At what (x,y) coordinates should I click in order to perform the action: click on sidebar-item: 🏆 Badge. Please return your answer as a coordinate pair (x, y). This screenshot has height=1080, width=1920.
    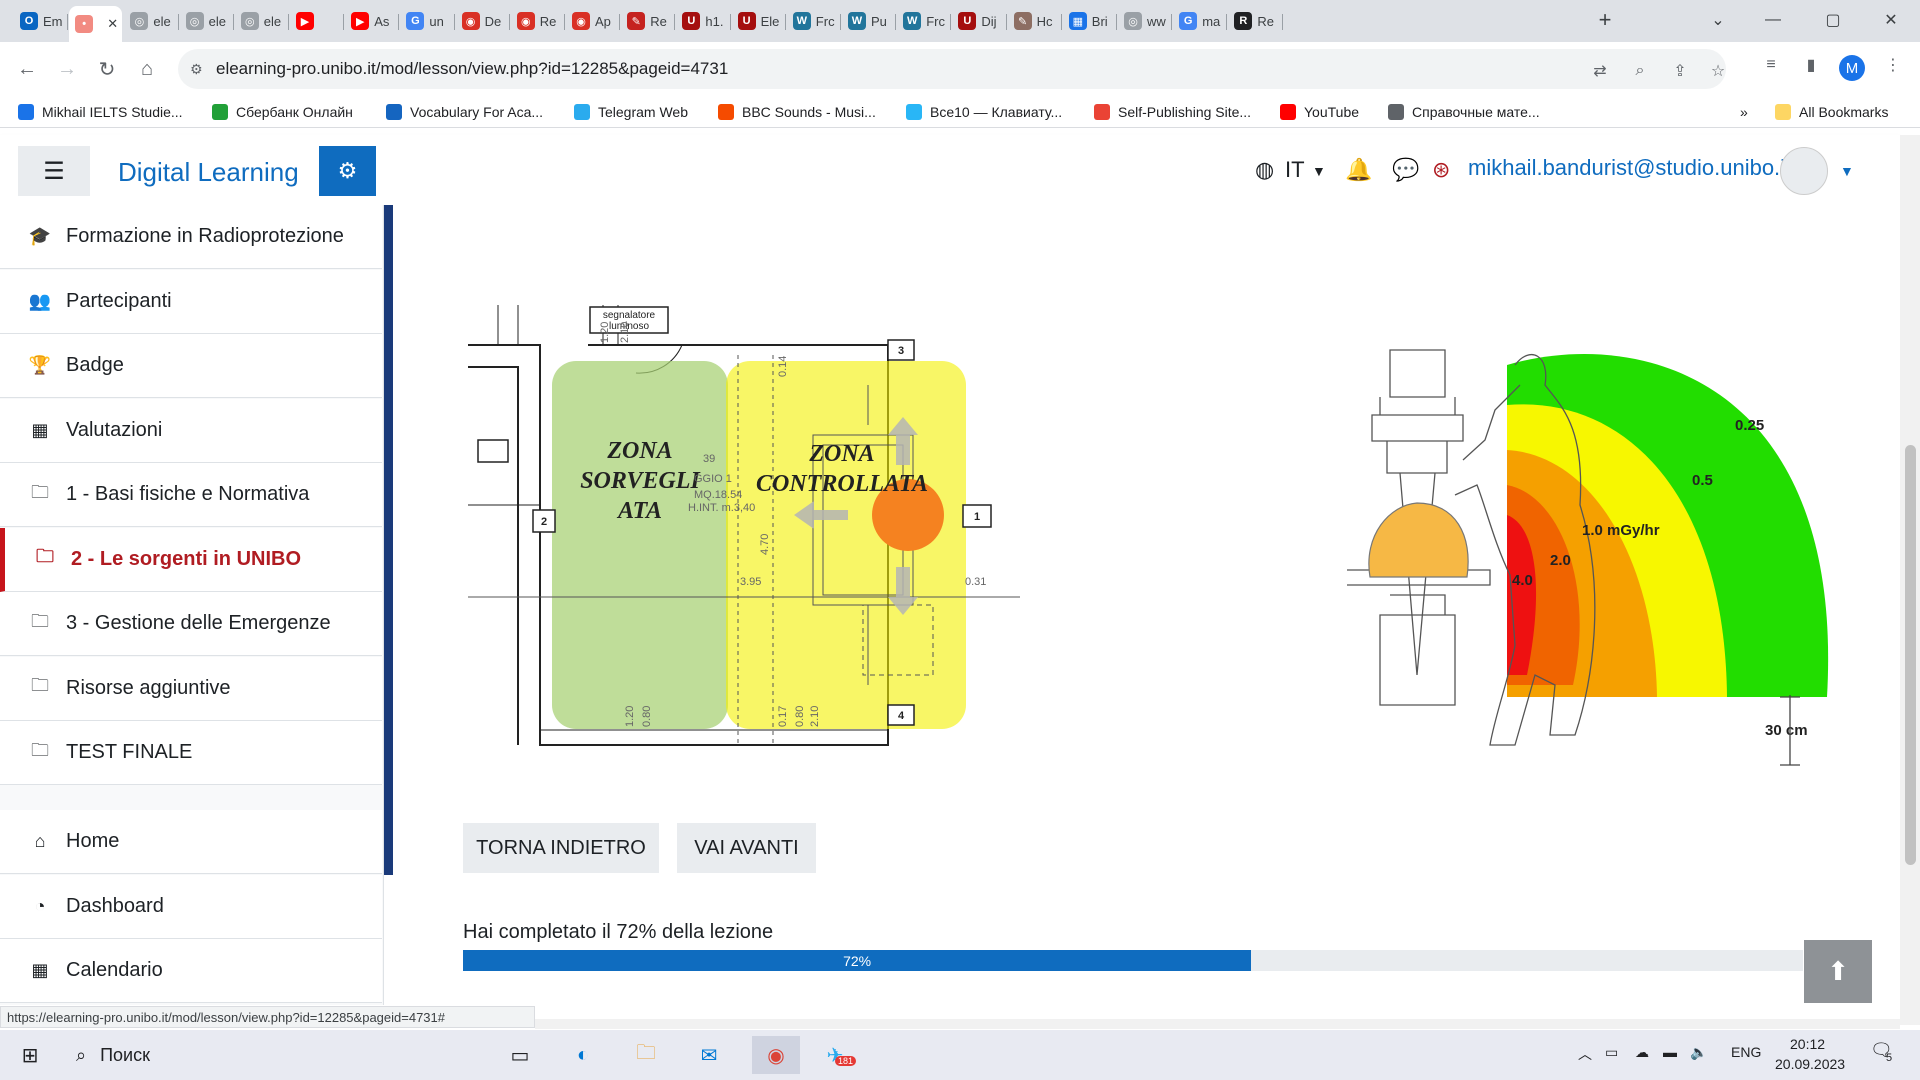
    Looking at the image, I should click on (191, 366).